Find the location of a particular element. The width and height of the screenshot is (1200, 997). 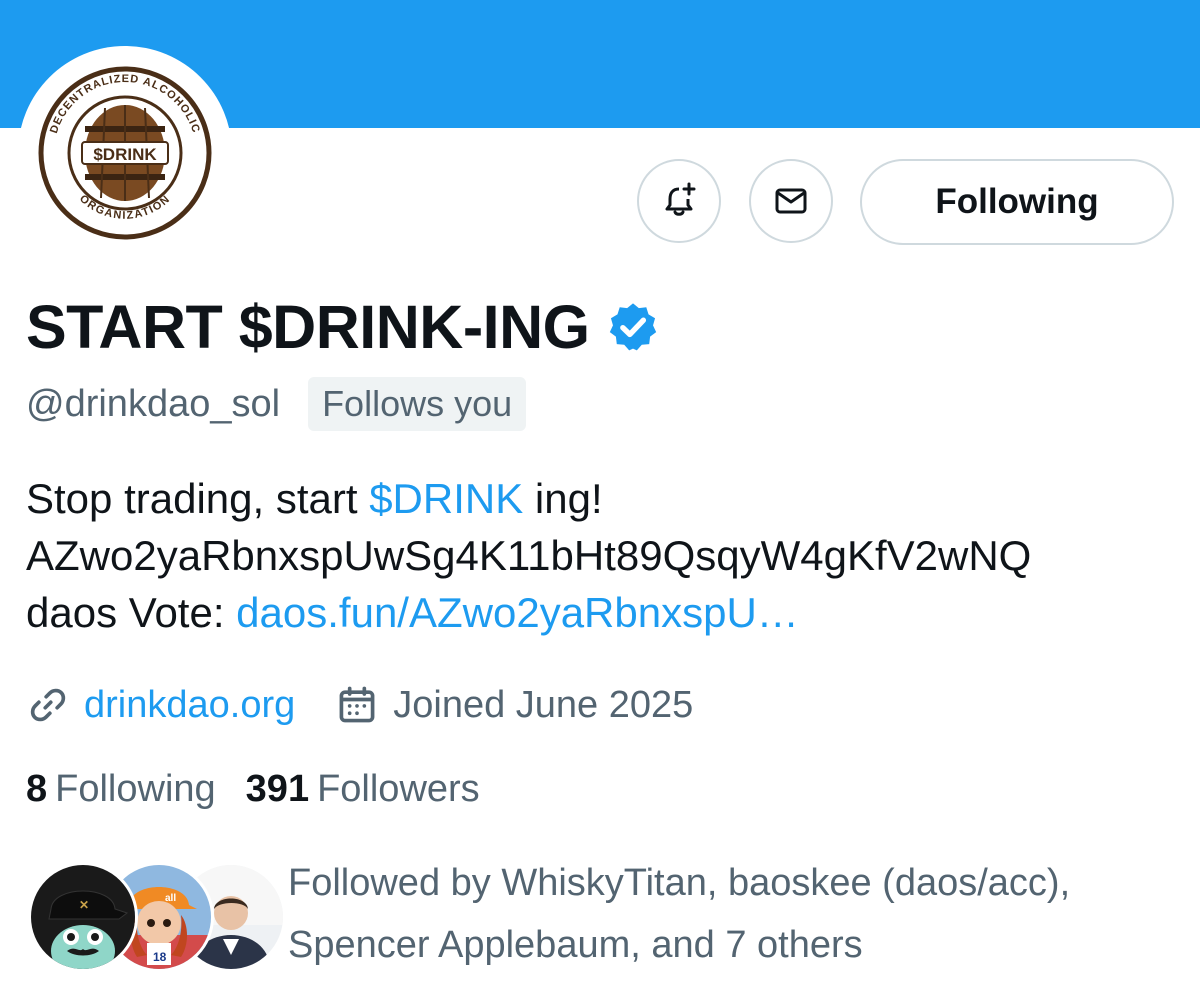

mutual-avatar-1: ✕ is located at coordinates (83, 917).